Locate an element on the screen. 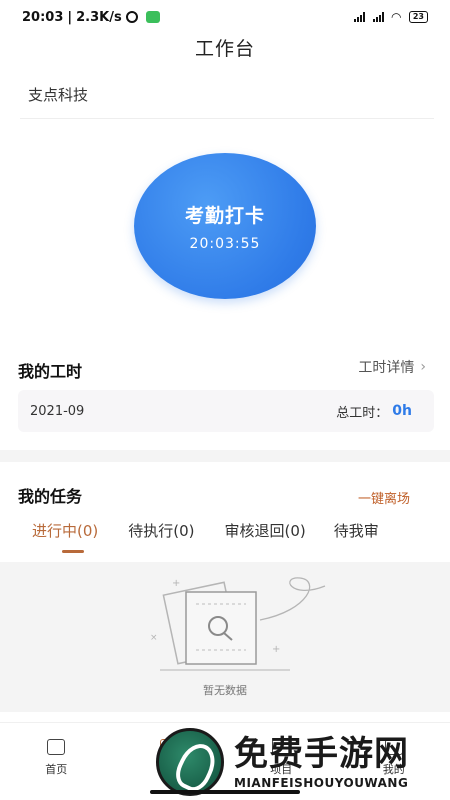  company-name: 支点科技 is located at coordinates (58, 94).